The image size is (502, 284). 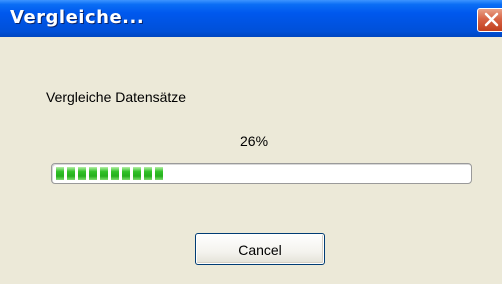 I want to click on close-button, so click(x=489, y=20).